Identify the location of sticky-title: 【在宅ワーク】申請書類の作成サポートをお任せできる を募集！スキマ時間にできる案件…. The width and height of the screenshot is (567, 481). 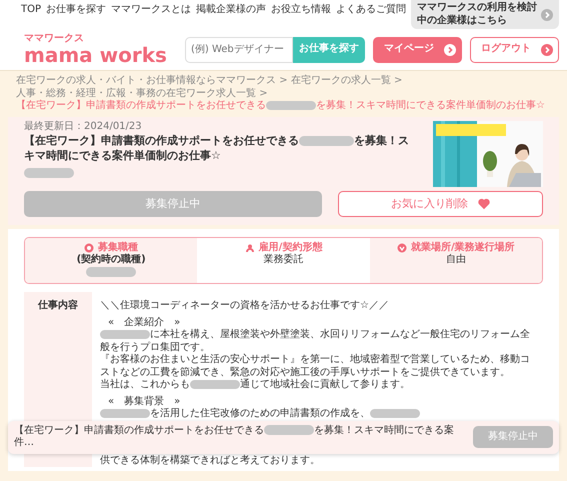
(234, 437).